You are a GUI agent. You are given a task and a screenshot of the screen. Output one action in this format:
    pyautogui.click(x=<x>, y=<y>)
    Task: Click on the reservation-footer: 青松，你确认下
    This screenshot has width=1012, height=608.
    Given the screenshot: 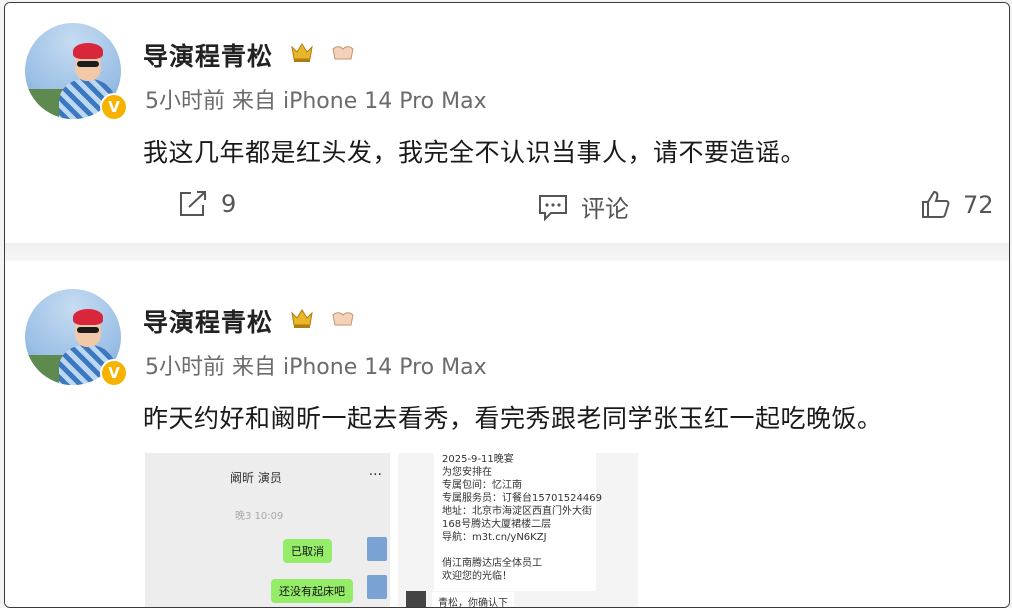 What is the action you would take?
    pyautogui.click(x=460, y=599)
    